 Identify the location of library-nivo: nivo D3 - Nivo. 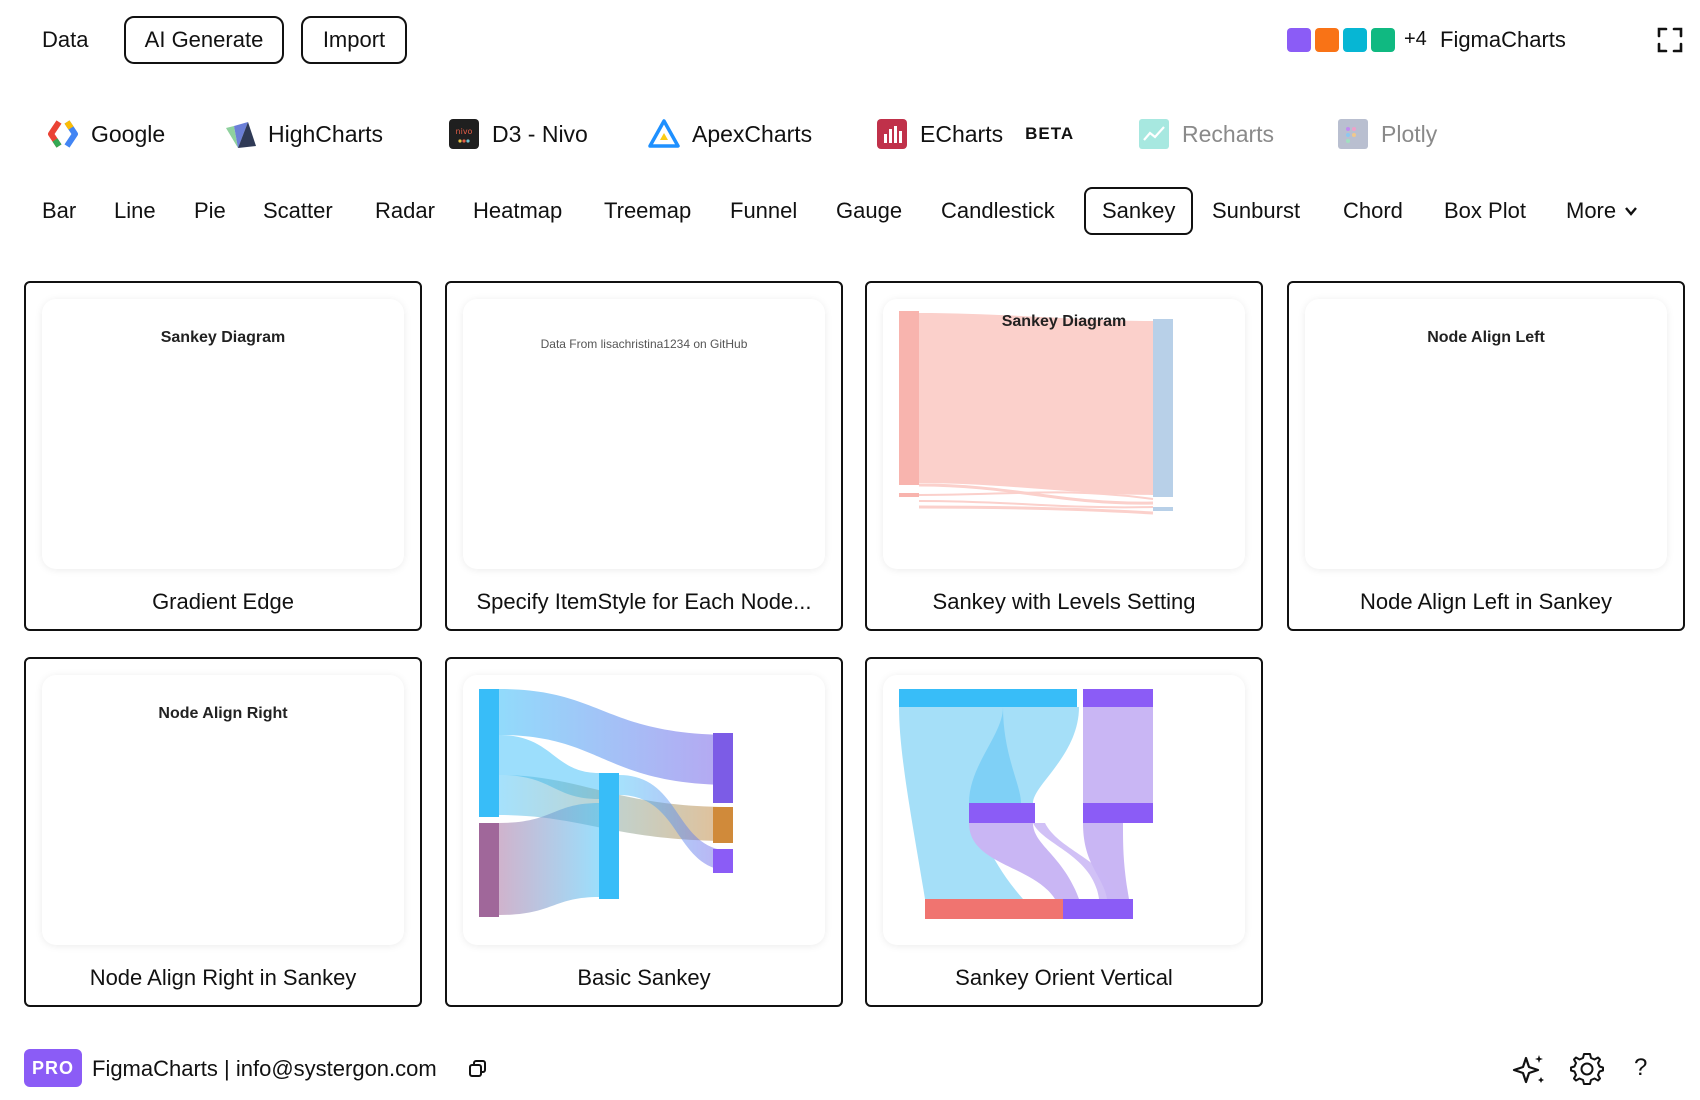
(518, 134).